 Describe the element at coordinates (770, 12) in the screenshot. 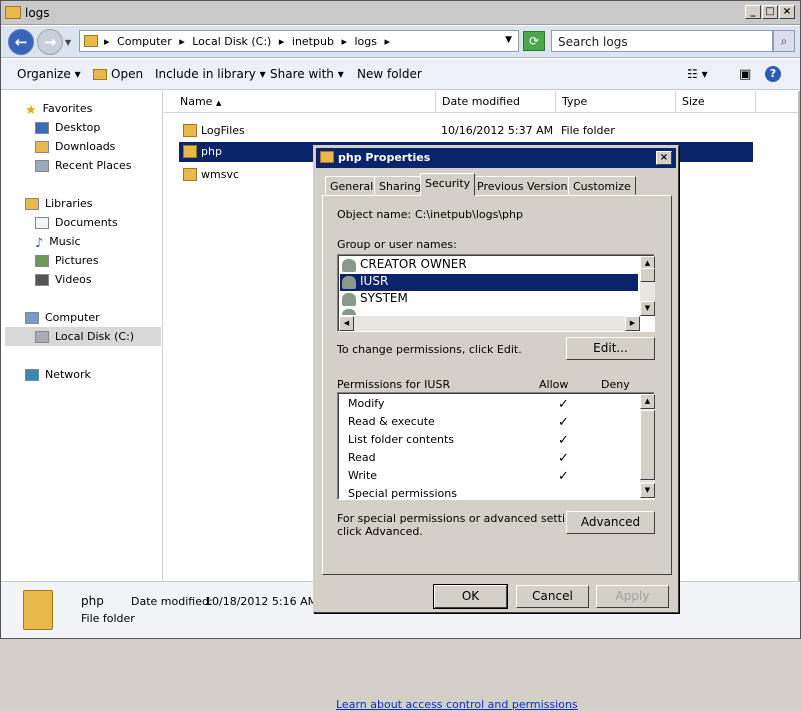

I see `maximize-button: □` at that location.